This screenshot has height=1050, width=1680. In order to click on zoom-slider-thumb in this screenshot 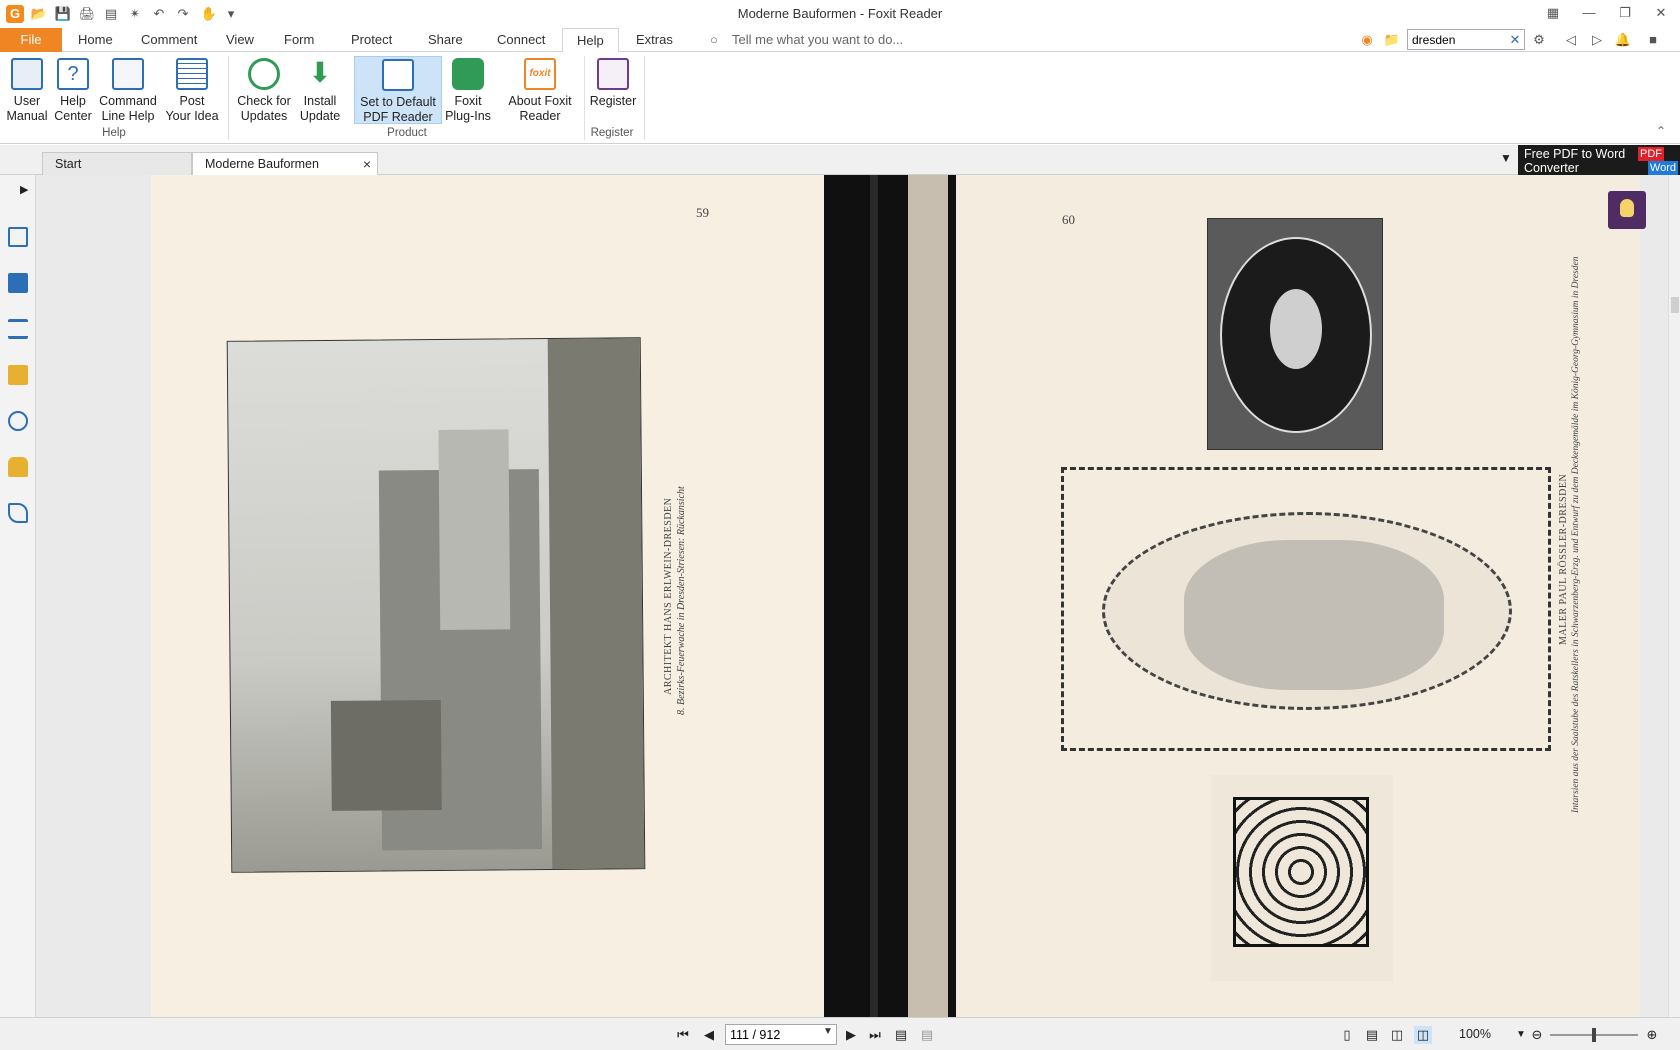, I will do `click(1594, 1035)`.